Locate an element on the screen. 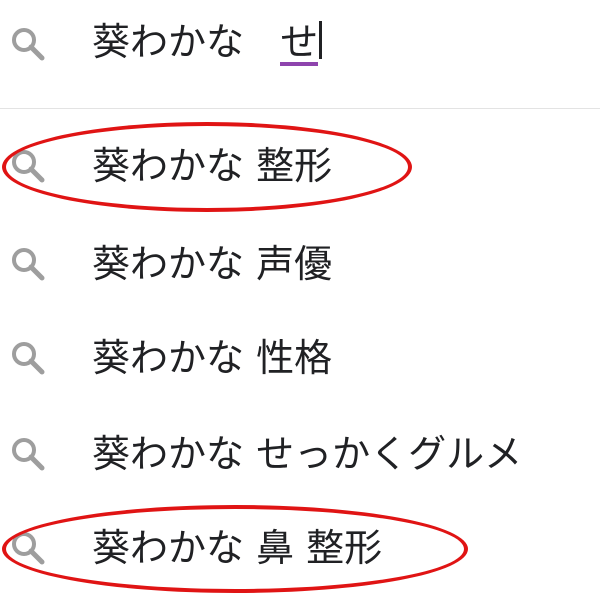 This screenshot has width=600, height=597. divider is located at coordinates (300, 108).